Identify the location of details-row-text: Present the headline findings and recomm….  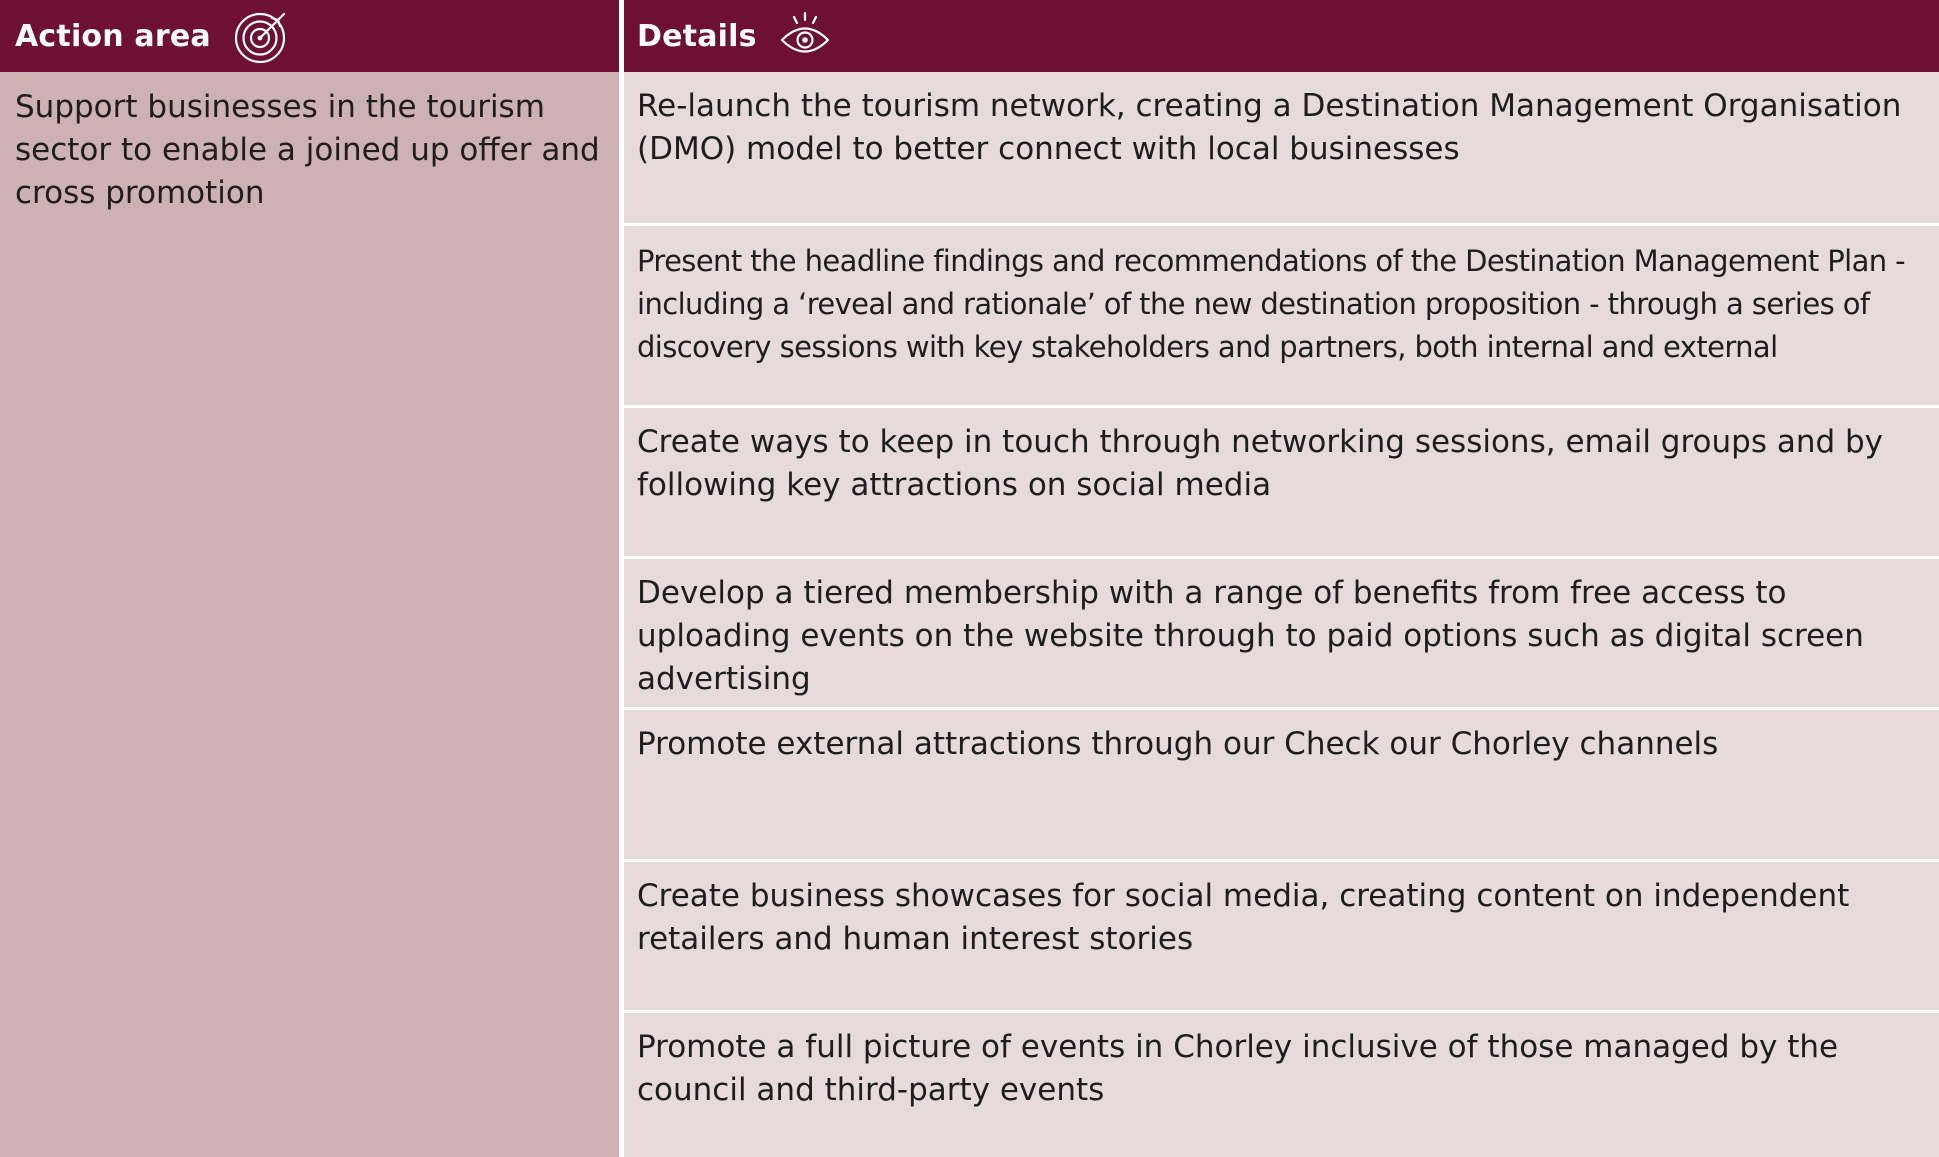
(1271, 304).